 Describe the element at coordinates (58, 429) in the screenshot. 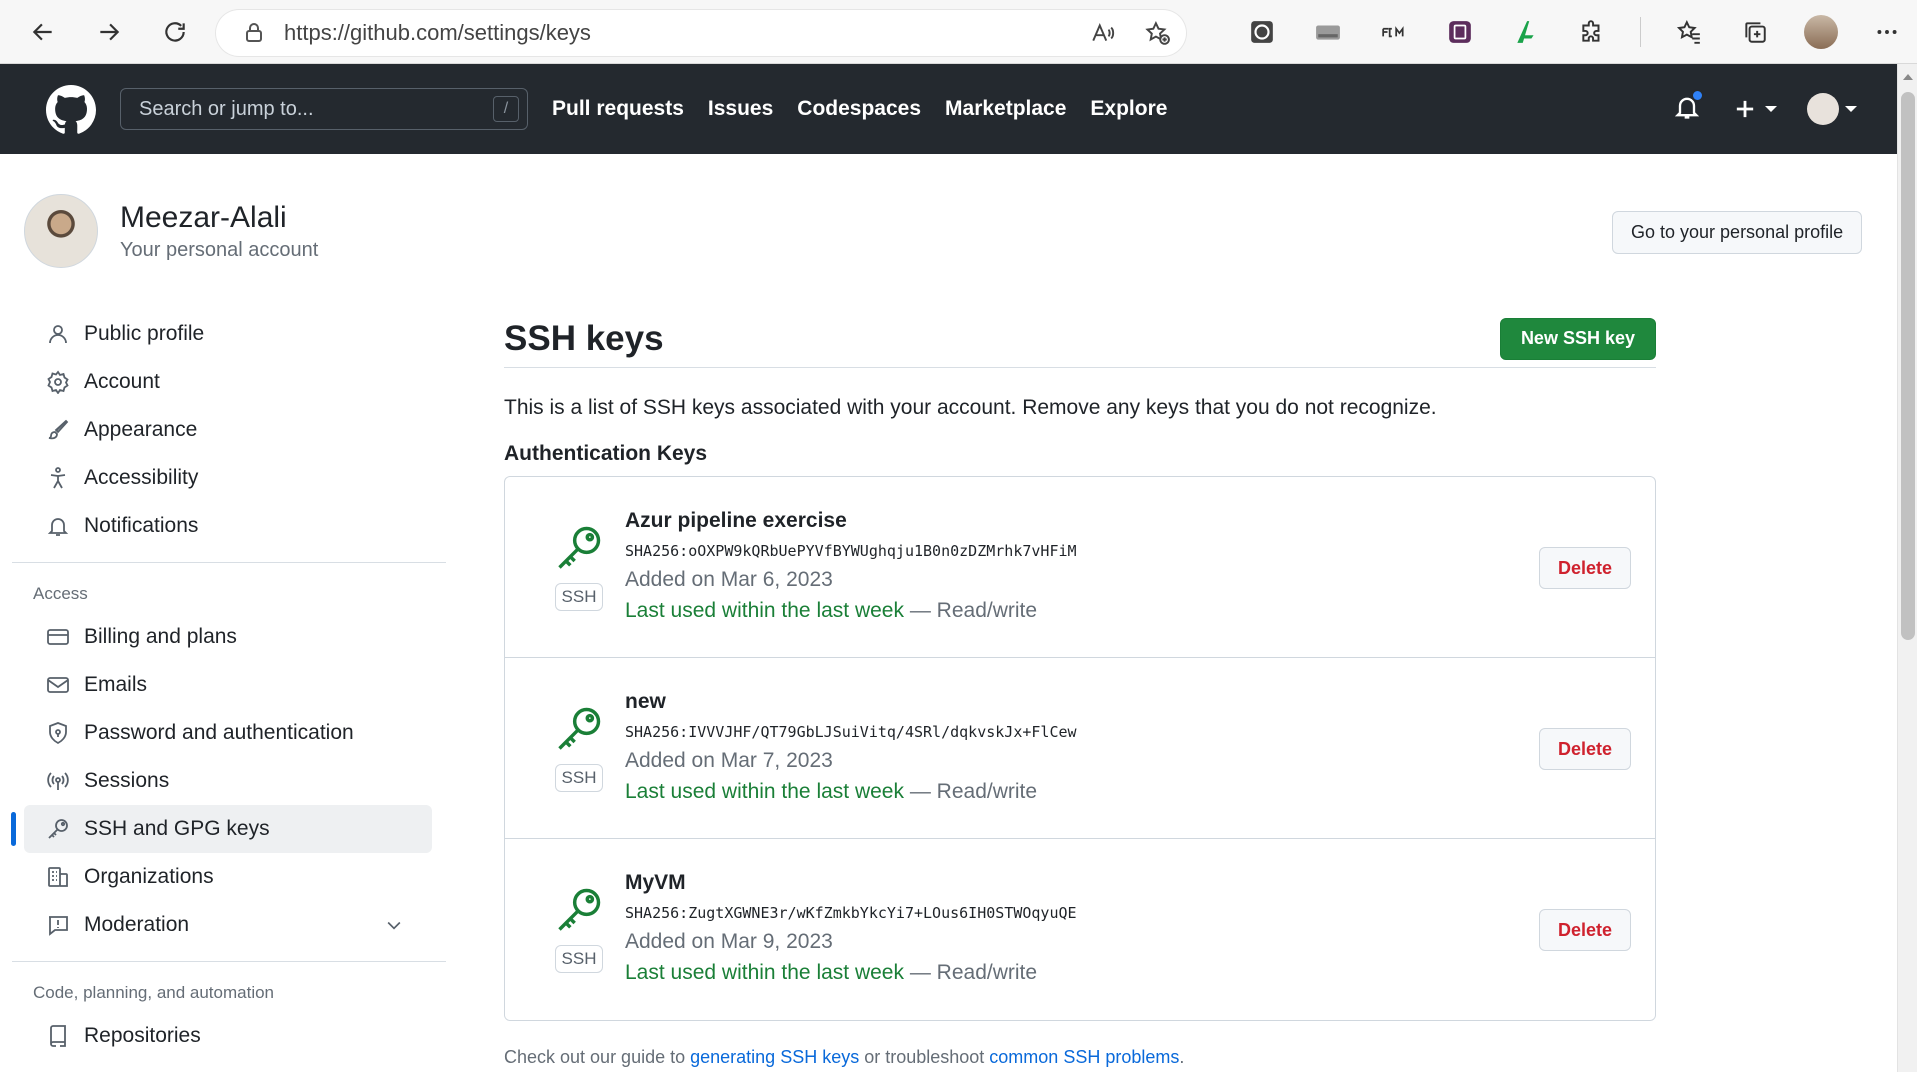

I see `paintbrush-icon` at that location.